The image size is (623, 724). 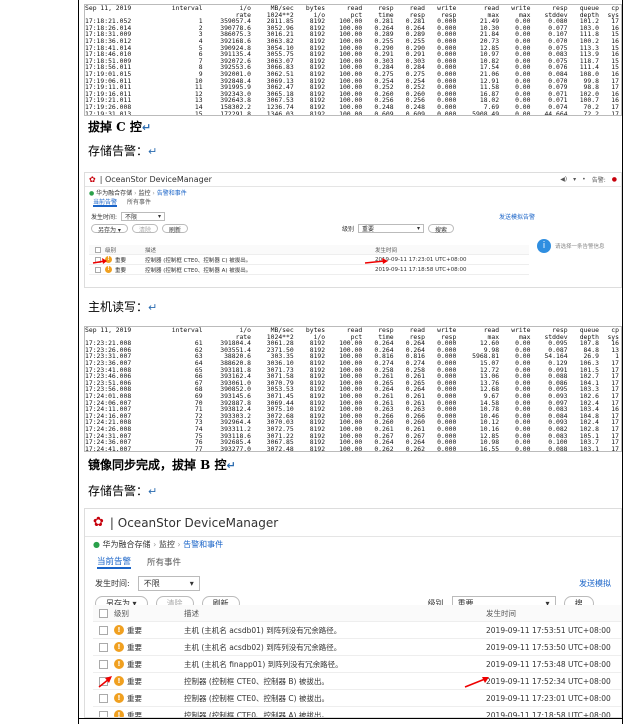 I want to click on heading-pull-c-text: 拔掉 C 控, so click(x=115, y=127).